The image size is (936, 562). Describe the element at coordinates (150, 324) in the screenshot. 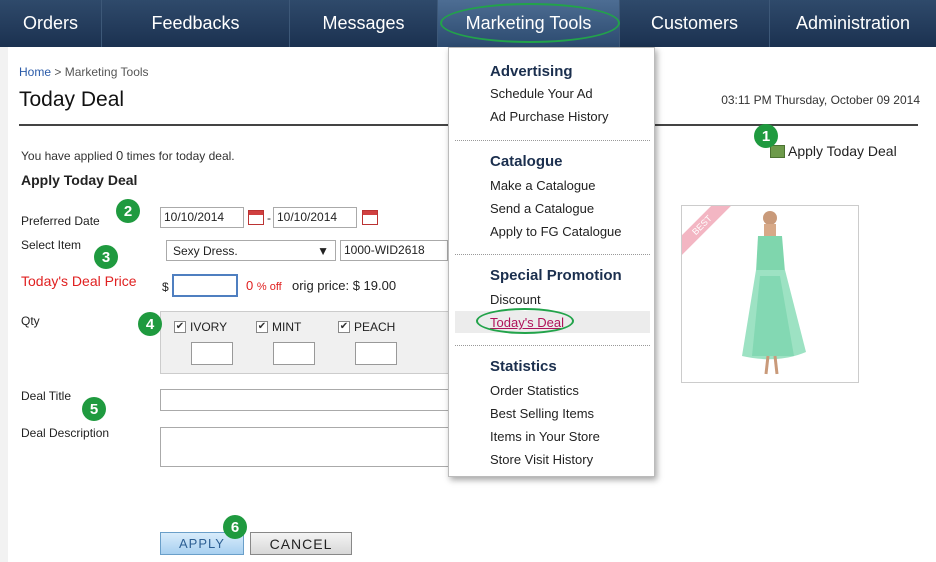

I see `callout-badge-4: 4` at that location.